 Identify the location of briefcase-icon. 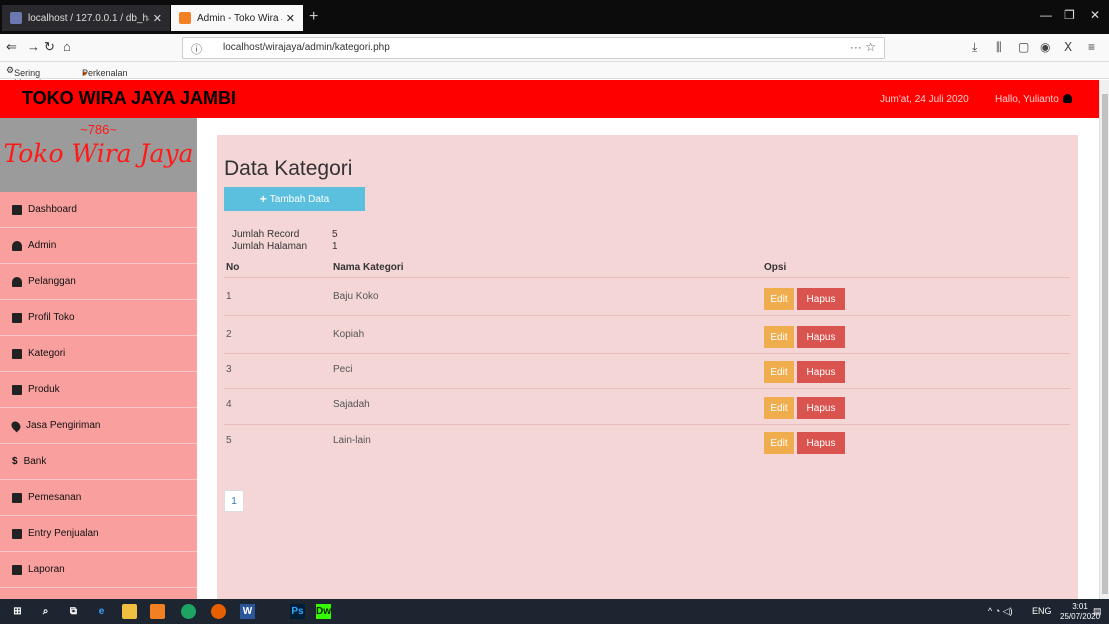
(17, 389).